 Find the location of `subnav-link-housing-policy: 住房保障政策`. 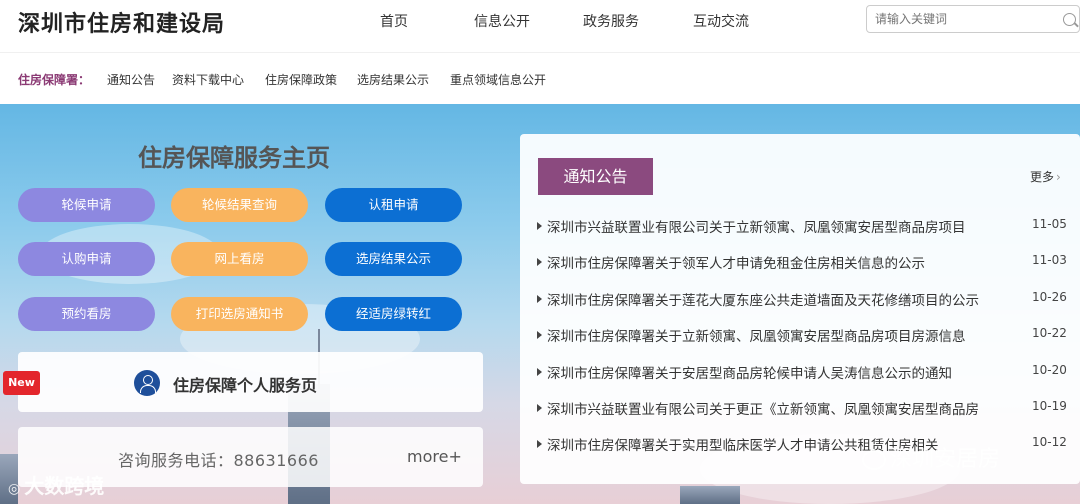

subnav-link-housing-policy: 住房保障政策 is located at coordinates (301, 79).